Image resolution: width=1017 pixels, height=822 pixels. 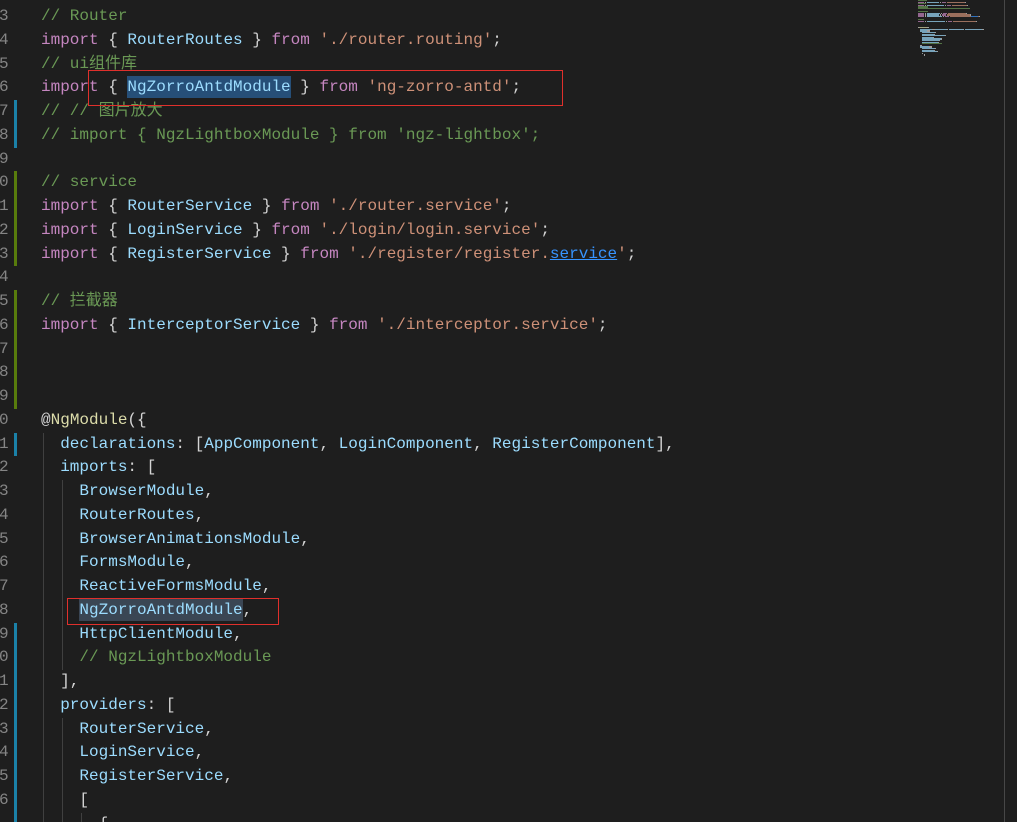 What do you see at coordinates (122, 753) in the screenshot?
I see `code-text: LoginService,` at bounding box center [122, 753].